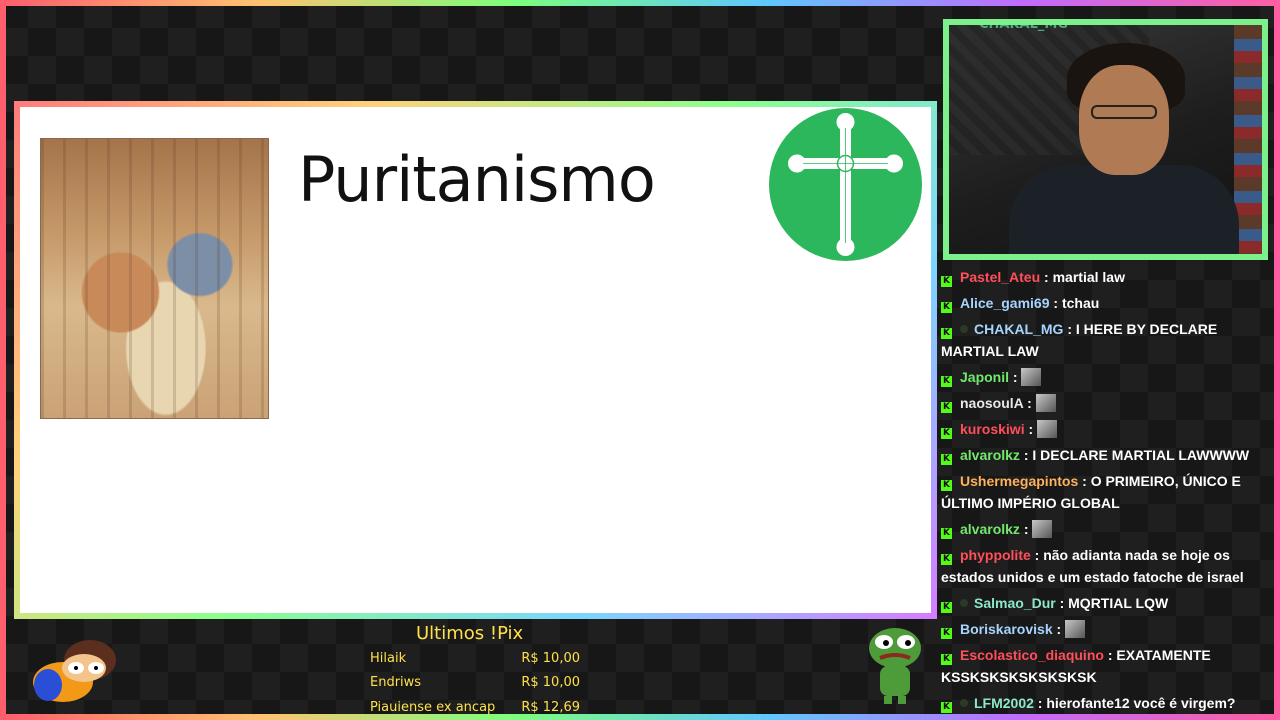 This screenshot has width=1280, height=720. What do you see at coordinates (1106, 303) in the screenshot?
I see `chat-message: K Alice_gami69 : tchau` at bounding box center [1106, 303].